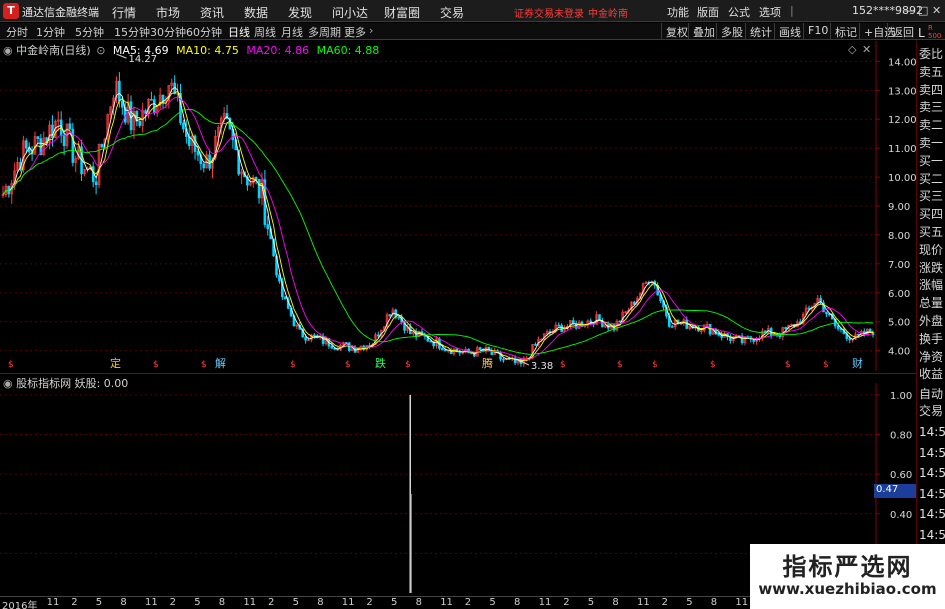 The width and height of the screenshot is (945, 609). I want to click on watermark-logo: 指标严选网 www.xuezhibiao.com, so click(847, 576).